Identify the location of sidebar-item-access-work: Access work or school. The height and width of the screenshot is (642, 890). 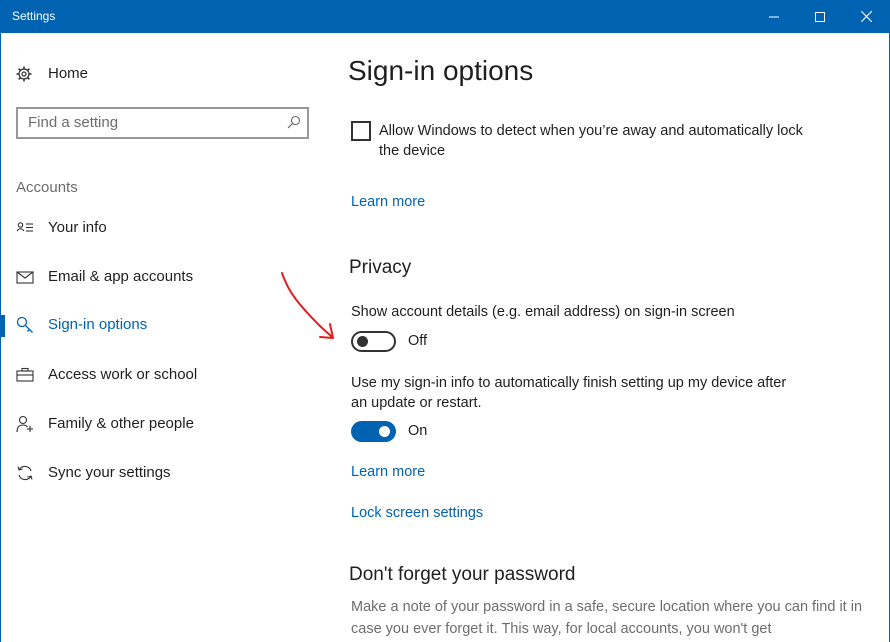
(165, 376).